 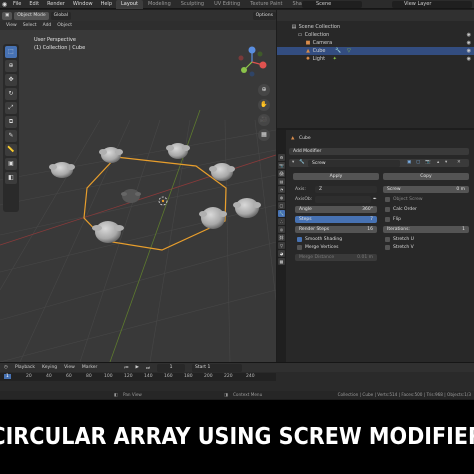 What do you see at coordinates (293, 162) in the screenshot?
I see `collapse-arrow-icon: ▾` at bounding box center [293, 162].